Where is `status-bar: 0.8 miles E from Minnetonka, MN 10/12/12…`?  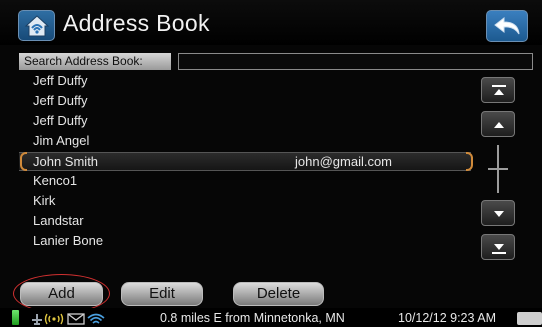
status-bar: 0.8 miles E from Minnetonka, MN 10/12/12… is located at coordinates (271, 317).